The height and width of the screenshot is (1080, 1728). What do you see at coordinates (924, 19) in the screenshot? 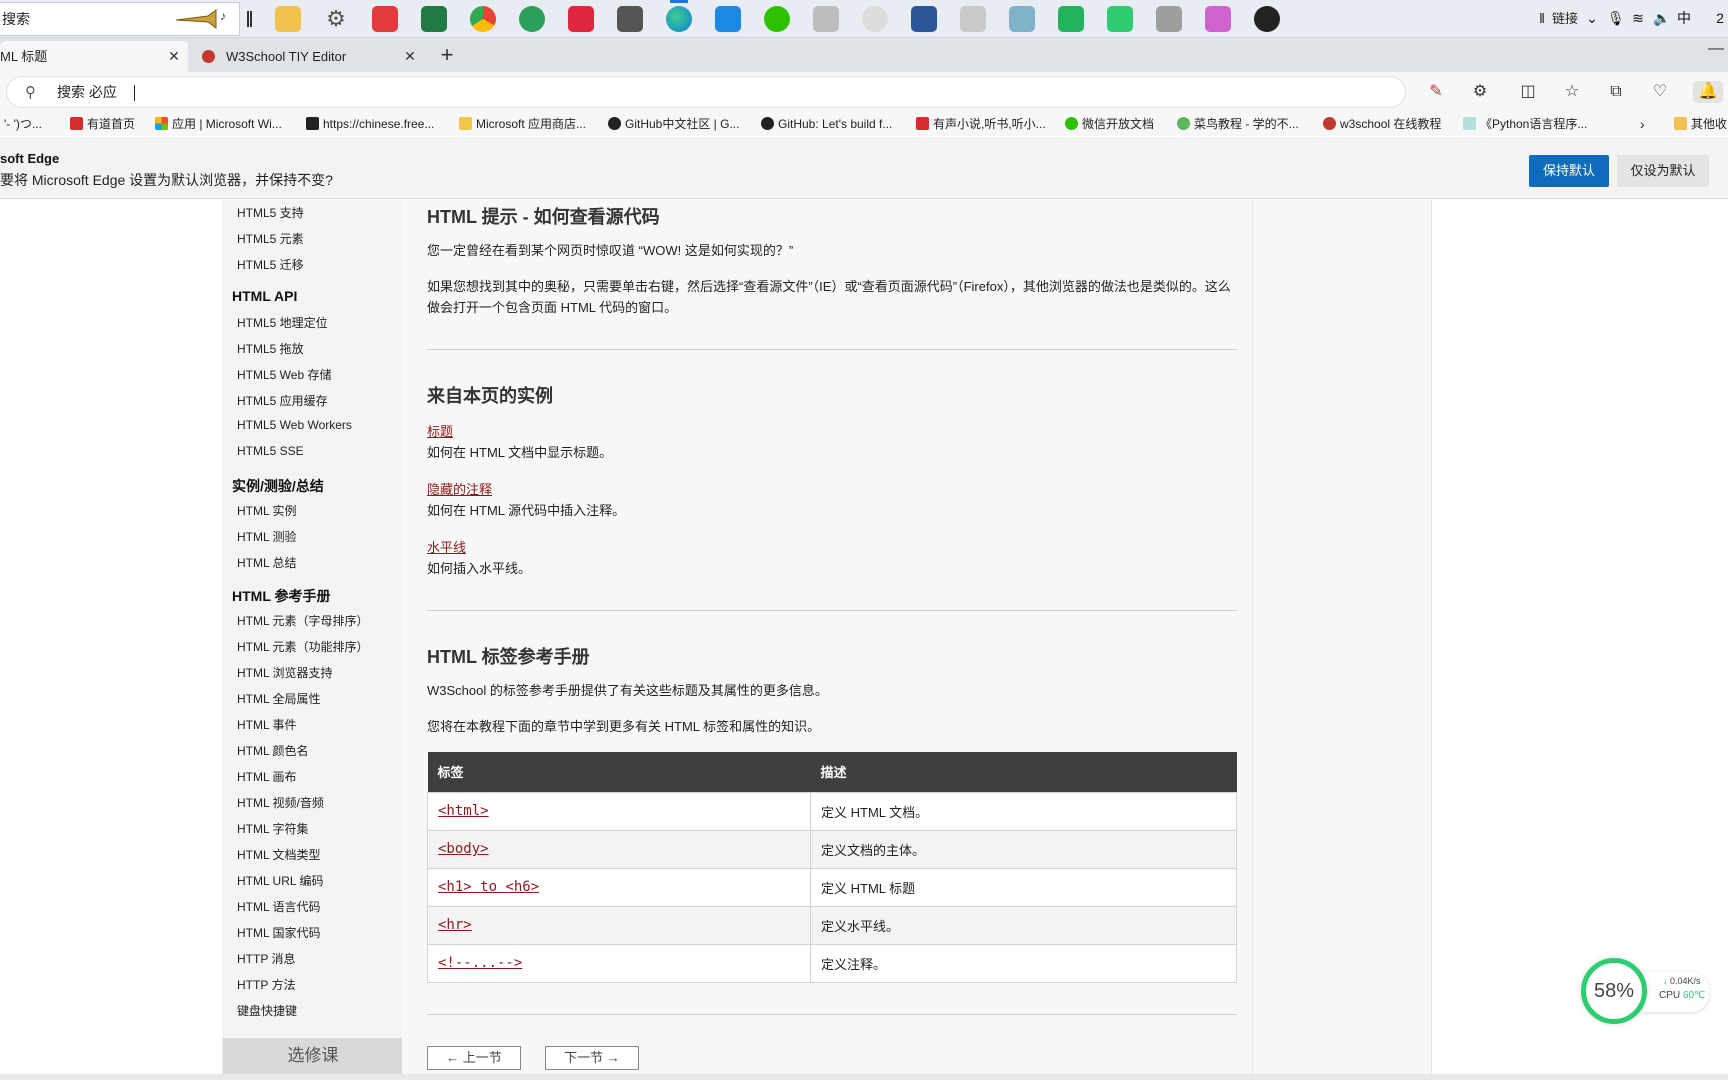
I see `word-icon` at bounding box center [924, 19].